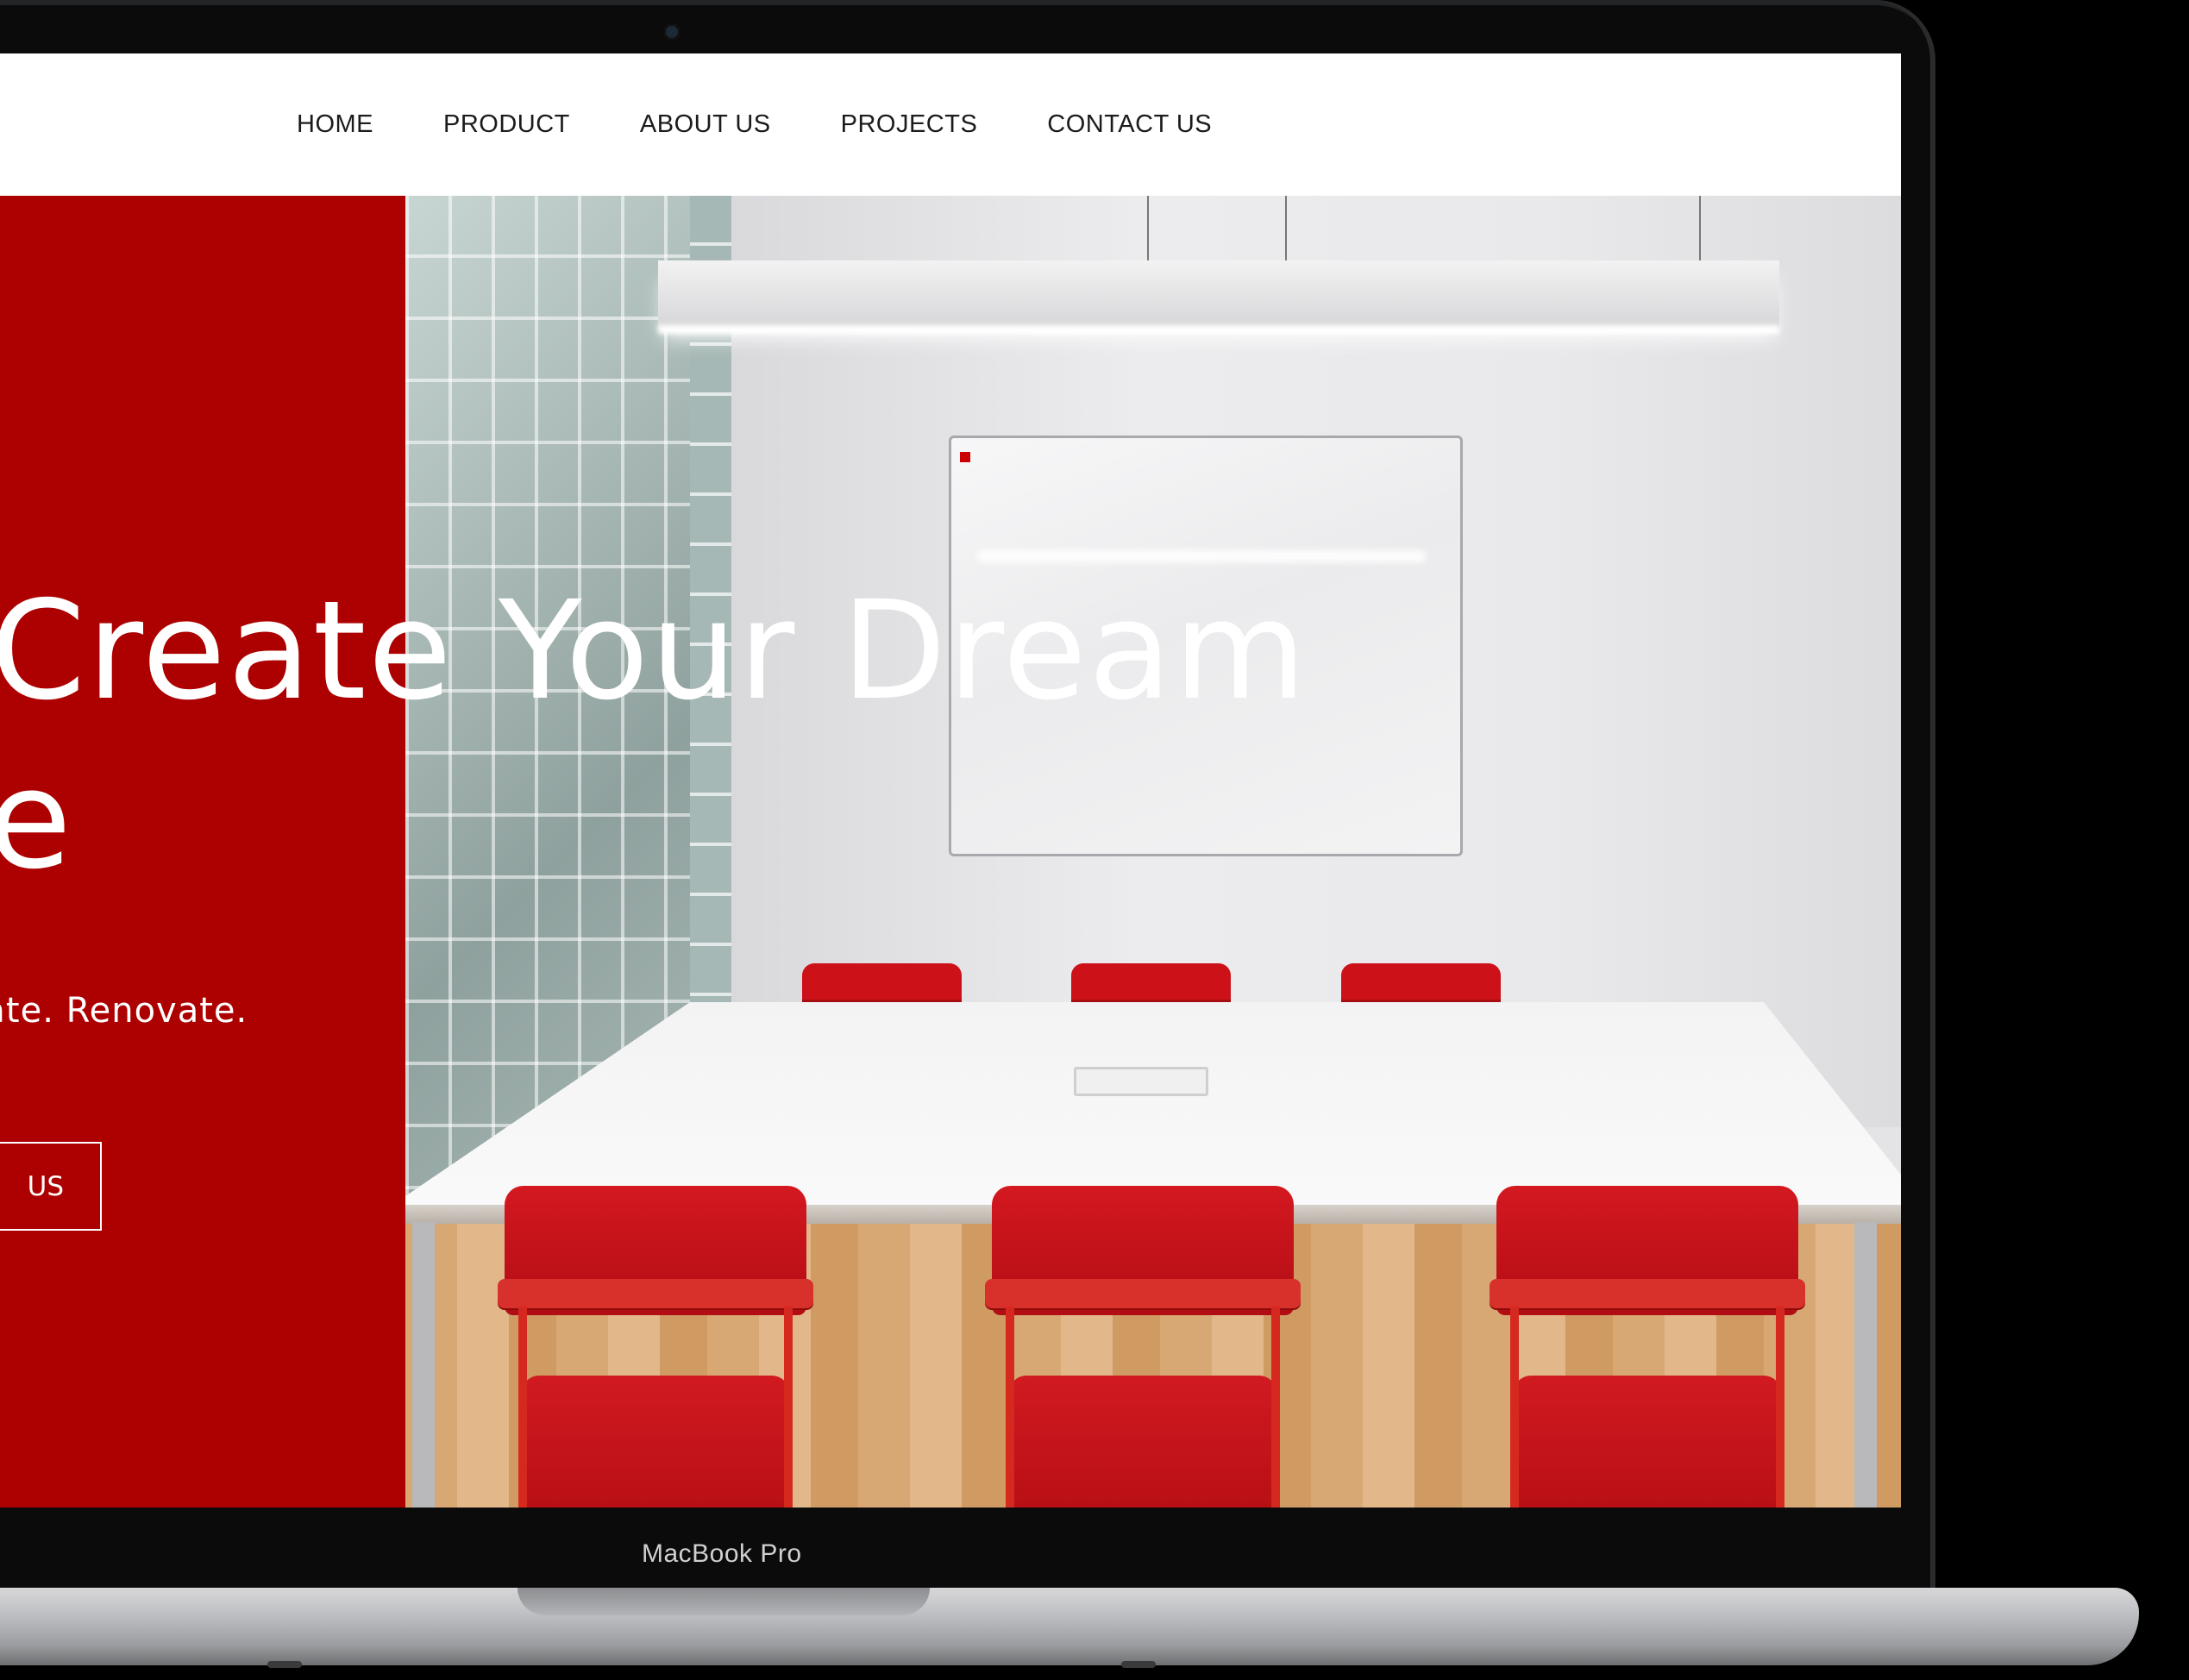  Describe the element at coordinates (36, 821) in the screenshot. I see `hero-title-line-2: ace` at that location.